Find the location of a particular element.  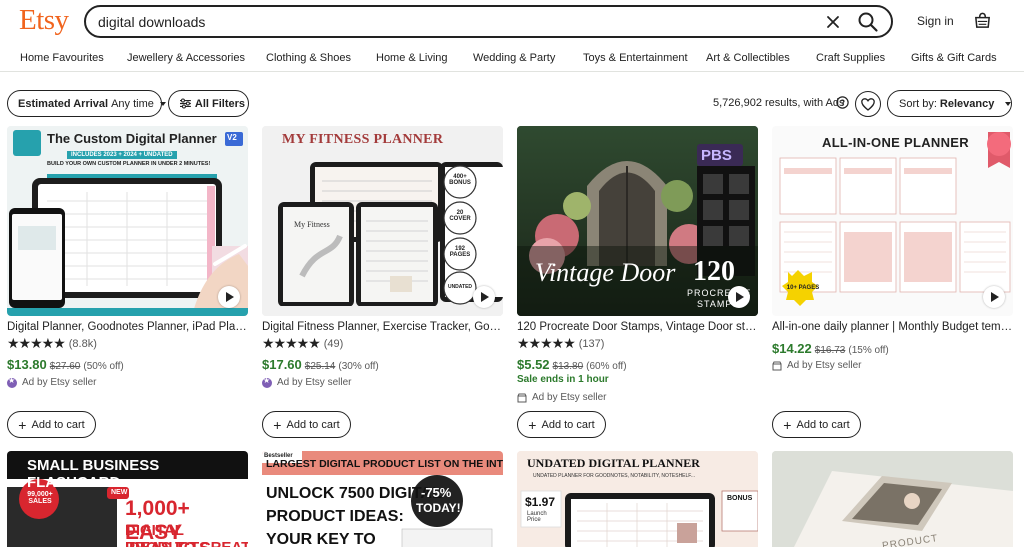

fitness-badge-undated: UNDATED is located at coordinates (460, 287).